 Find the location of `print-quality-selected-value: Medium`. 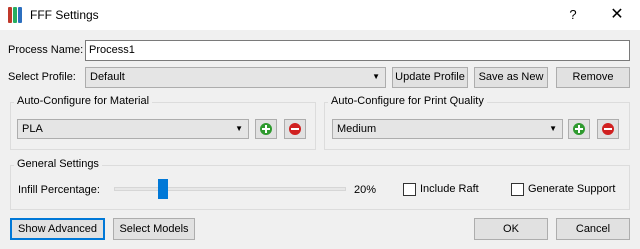

print-quality-selected-value: Medium is located at coordinates (357, 129).